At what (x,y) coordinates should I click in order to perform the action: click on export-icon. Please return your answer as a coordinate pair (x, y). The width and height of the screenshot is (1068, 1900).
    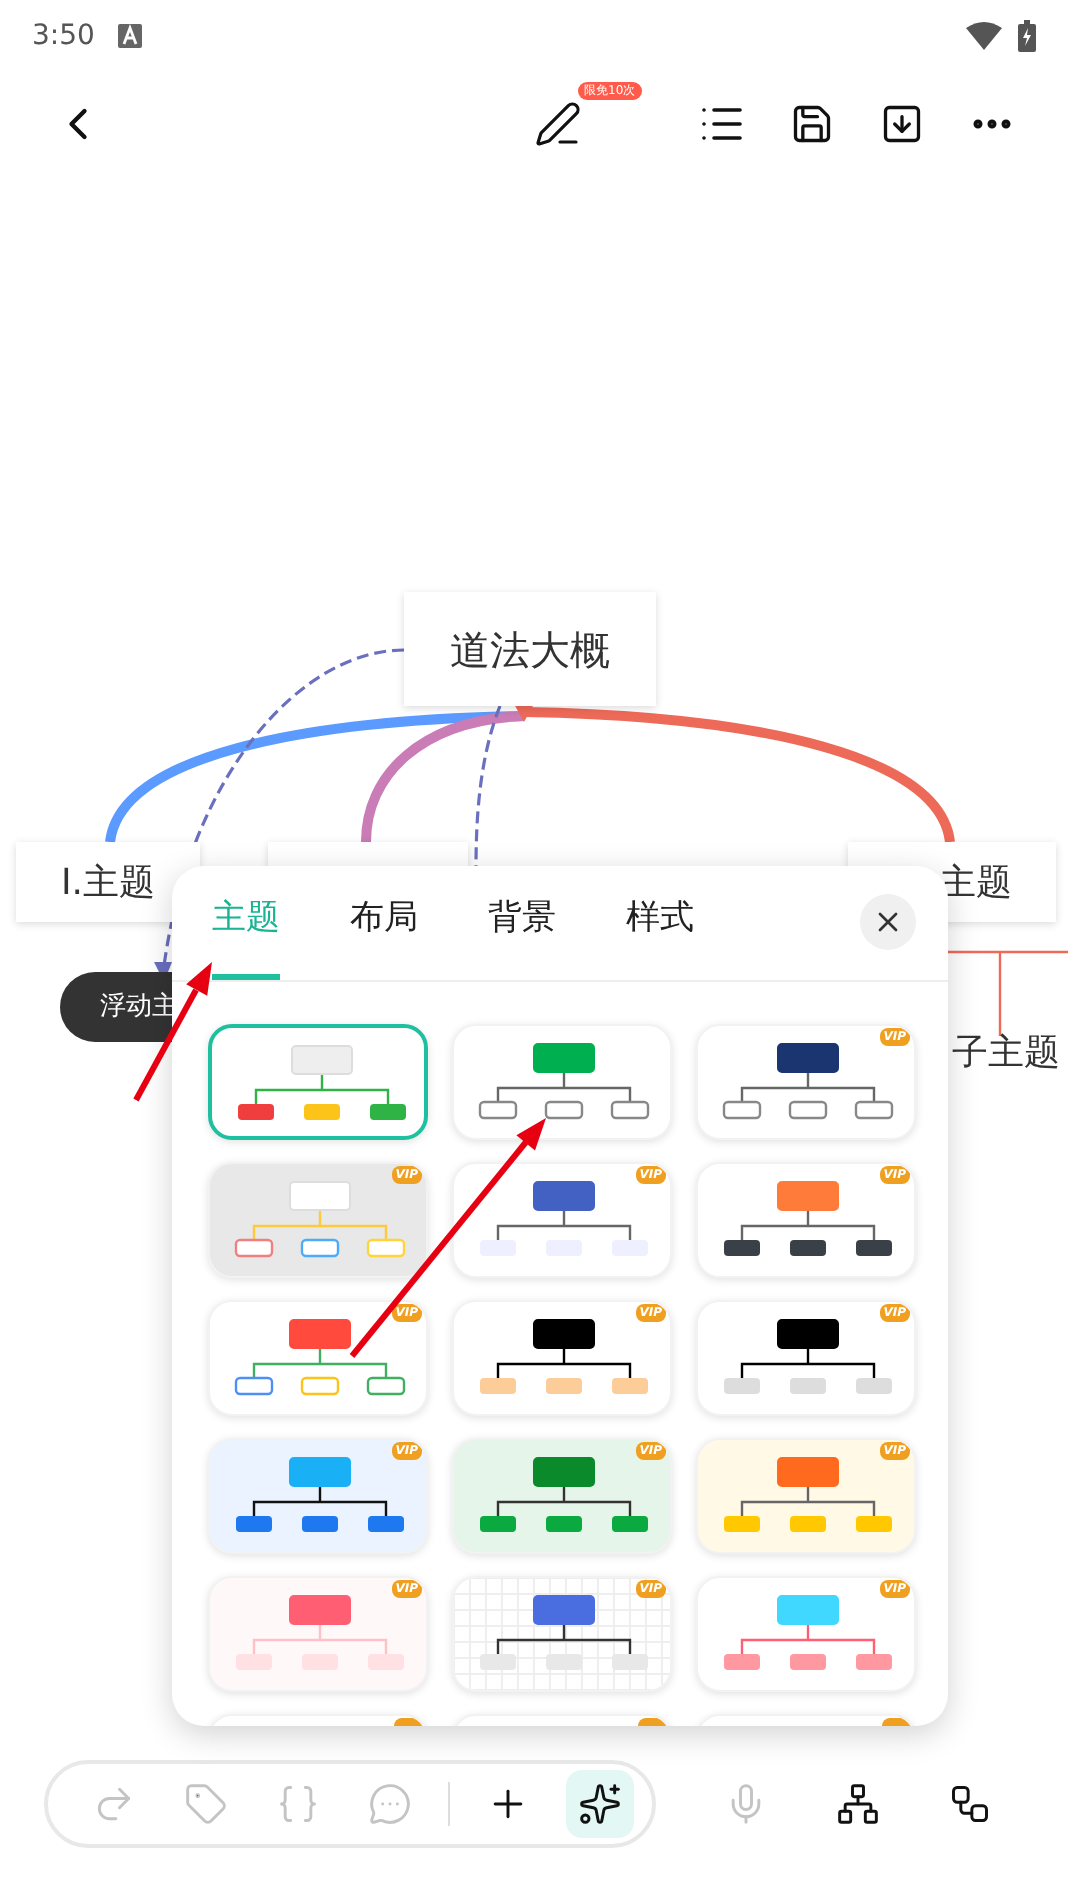
    Looking at the image, I should click on (902, 124).